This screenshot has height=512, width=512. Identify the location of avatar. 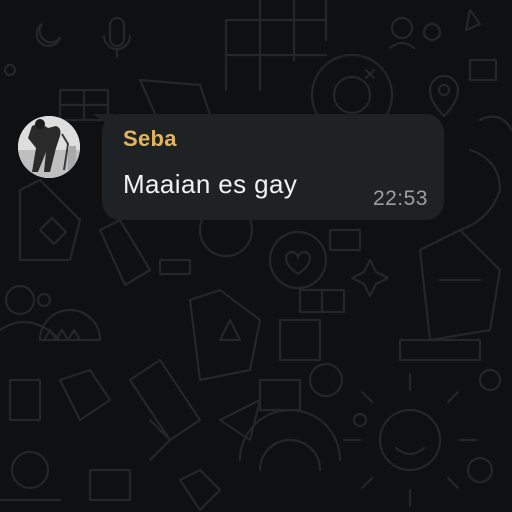
(49, 147).